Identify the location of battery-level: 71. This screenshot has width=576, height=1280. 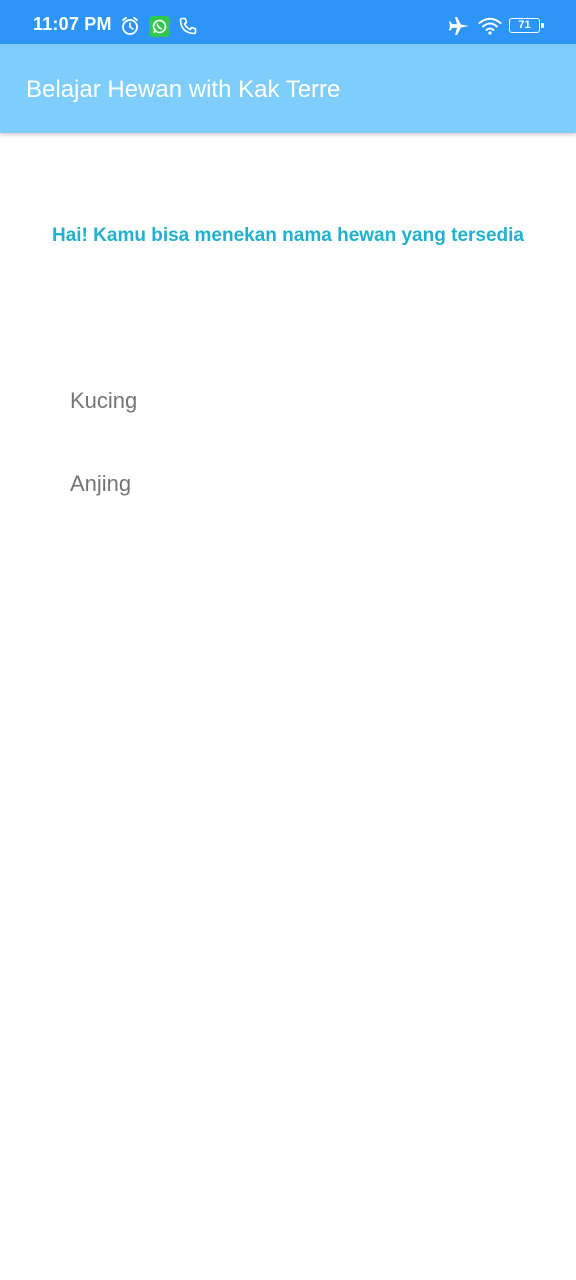
(524, 25).